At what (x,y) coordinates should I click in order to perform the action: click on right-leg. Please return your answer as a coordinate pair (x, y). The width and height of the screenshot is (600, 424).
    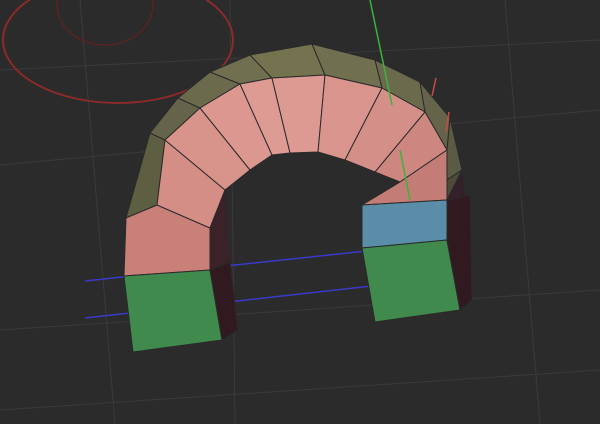
    Looking at the image, I should click on (417, 258).